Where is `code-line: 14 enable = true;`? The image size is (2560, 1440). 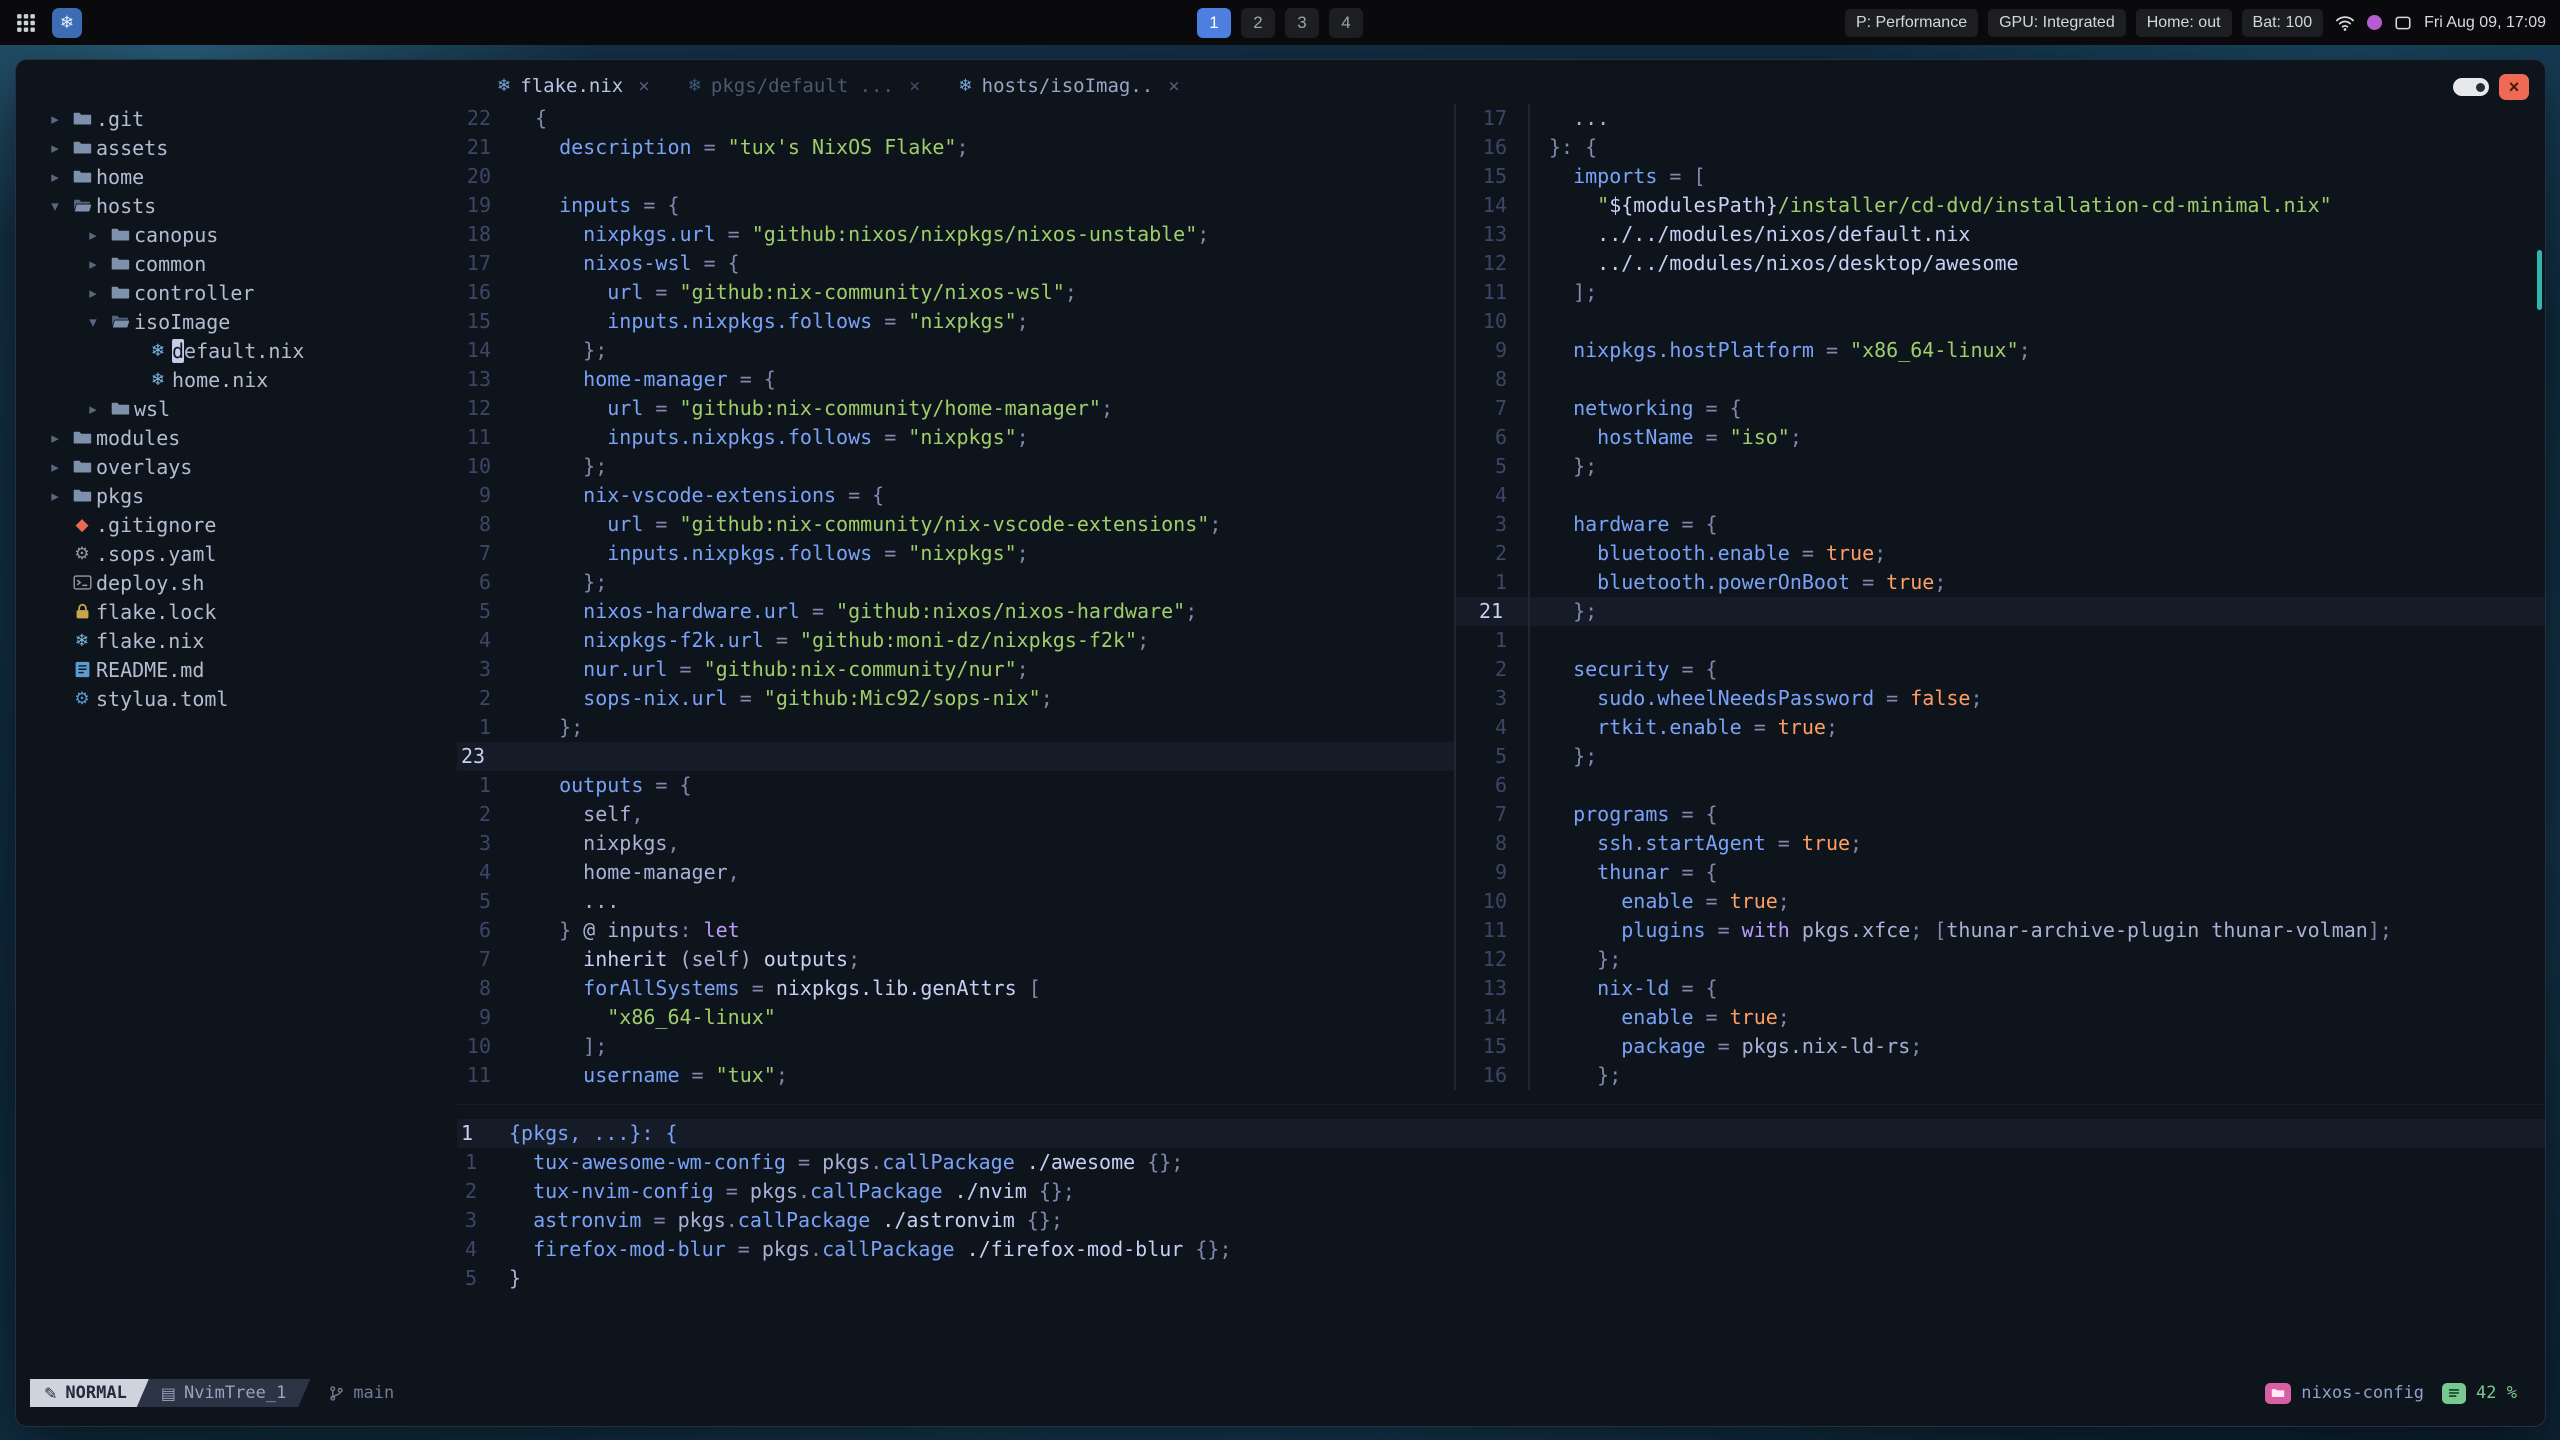
code-line: 14 enable = true; is located at coordinates (2000, 1017).